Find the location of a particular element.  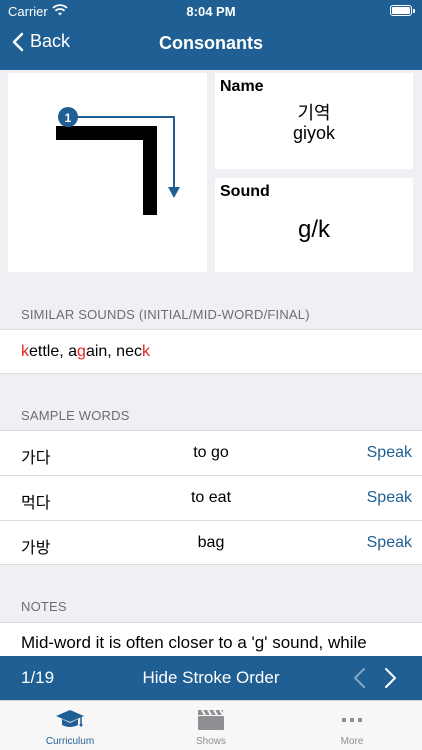

plain-text: ettle, a is located at coordinates (53, 351).